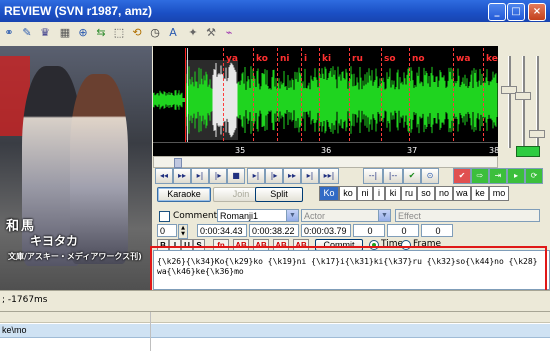 This screenshot has height=351, width=550. I want to click on font-collector-icon: A, so click(173, 33).